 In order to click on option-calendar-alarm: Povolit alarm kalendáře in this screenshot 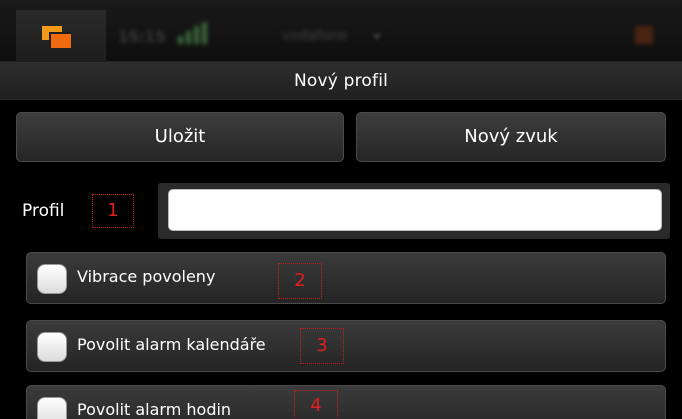, I will do `click(346, 346)`.